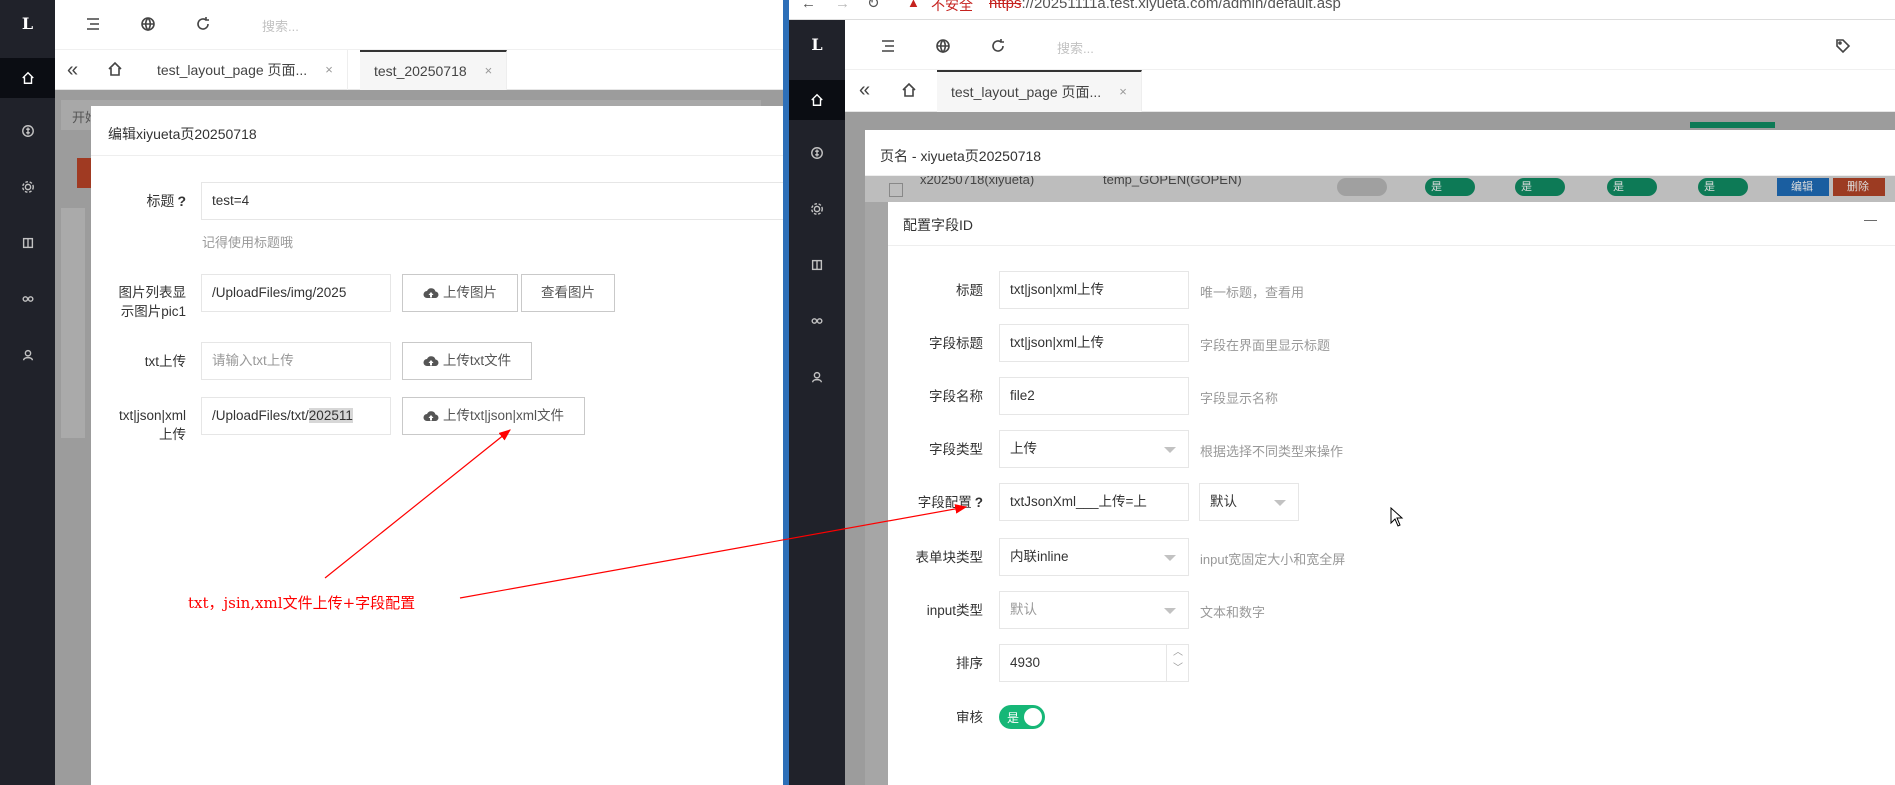 This screenshot has height=785, width=1895. I want to click on arrow-to-field-config, so click(713, 551).